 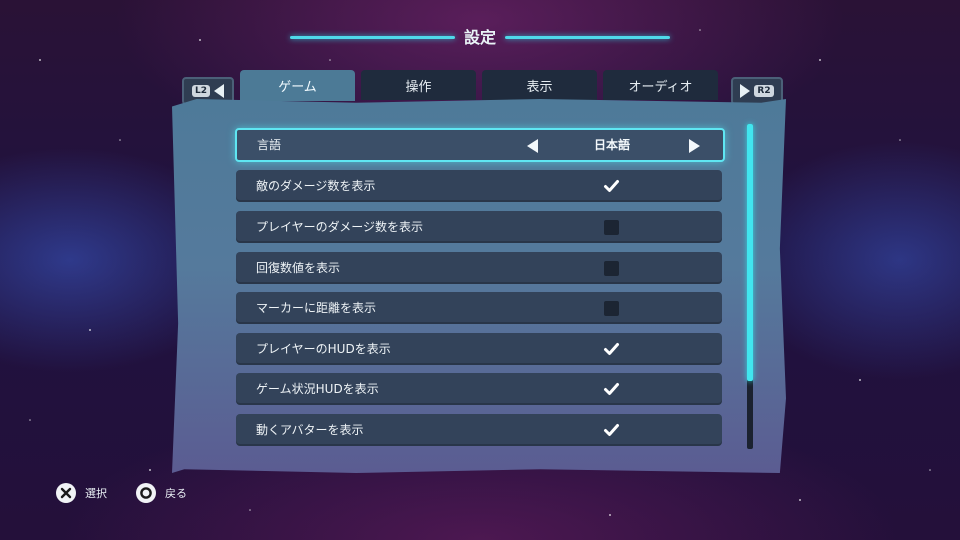 I want to click on tab-game: ゲーム, so click(x=297, y=85).